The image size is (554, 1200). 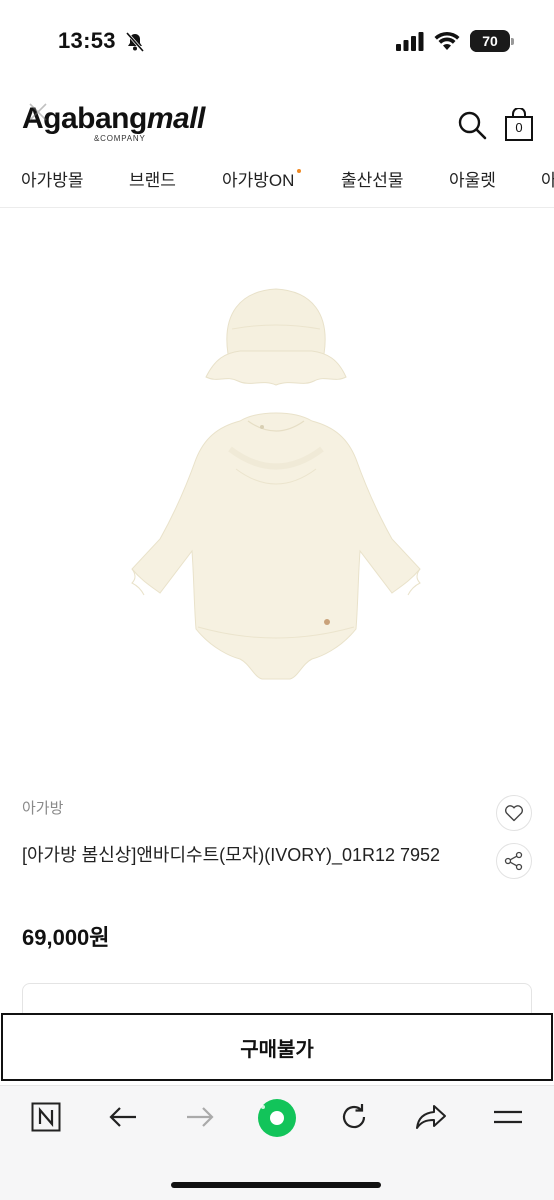 I want to click on search-icon, so click(x=472, y=125).